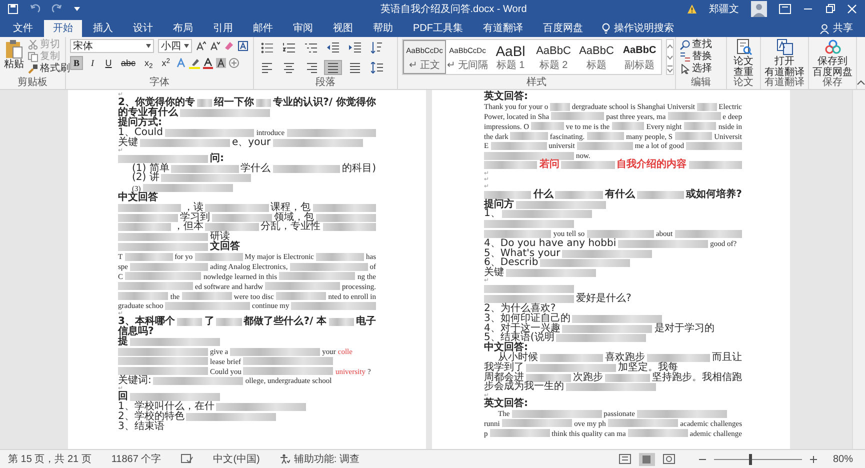 The height and width of the screenshot is (468, 865). I want to click on style-option: AaBbC 副标题, so click(639, 57).